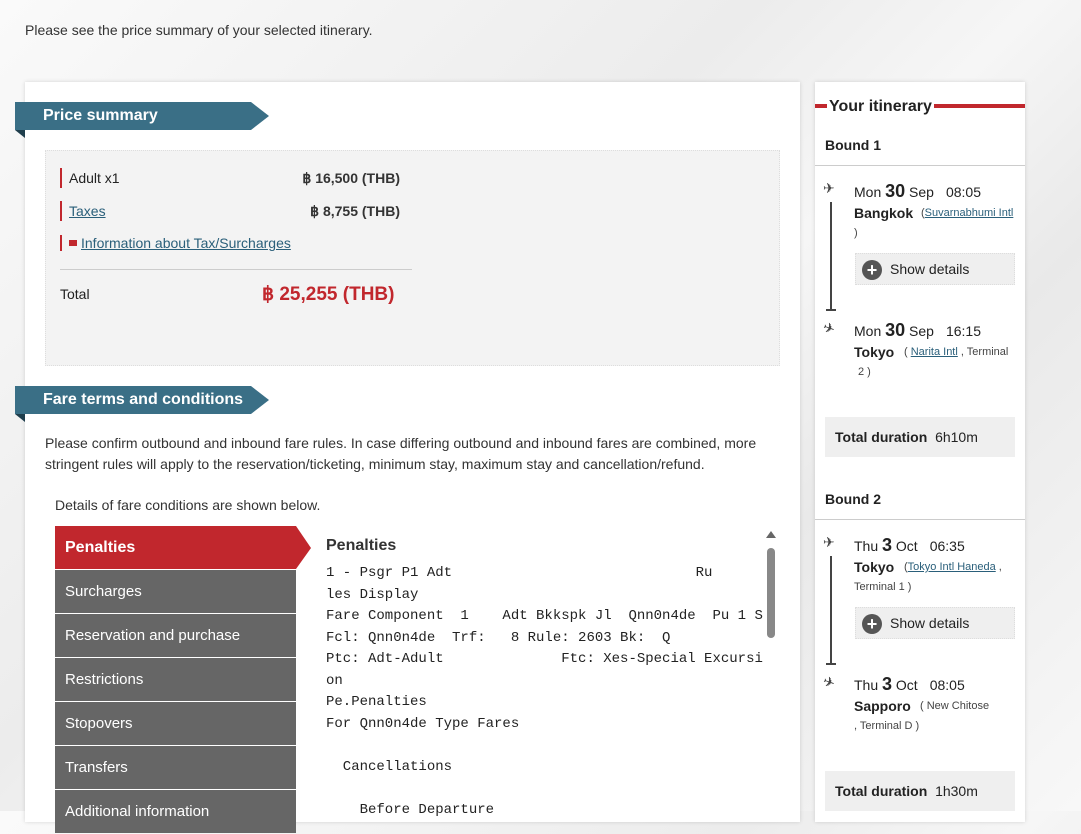 Image resolution: width=1081 pixels, height=834 pixels. What do you see at coordinates (853, 145) in the screenshot?
I see `bound-1-label: Bound 1` at bounding box center [853, 145].